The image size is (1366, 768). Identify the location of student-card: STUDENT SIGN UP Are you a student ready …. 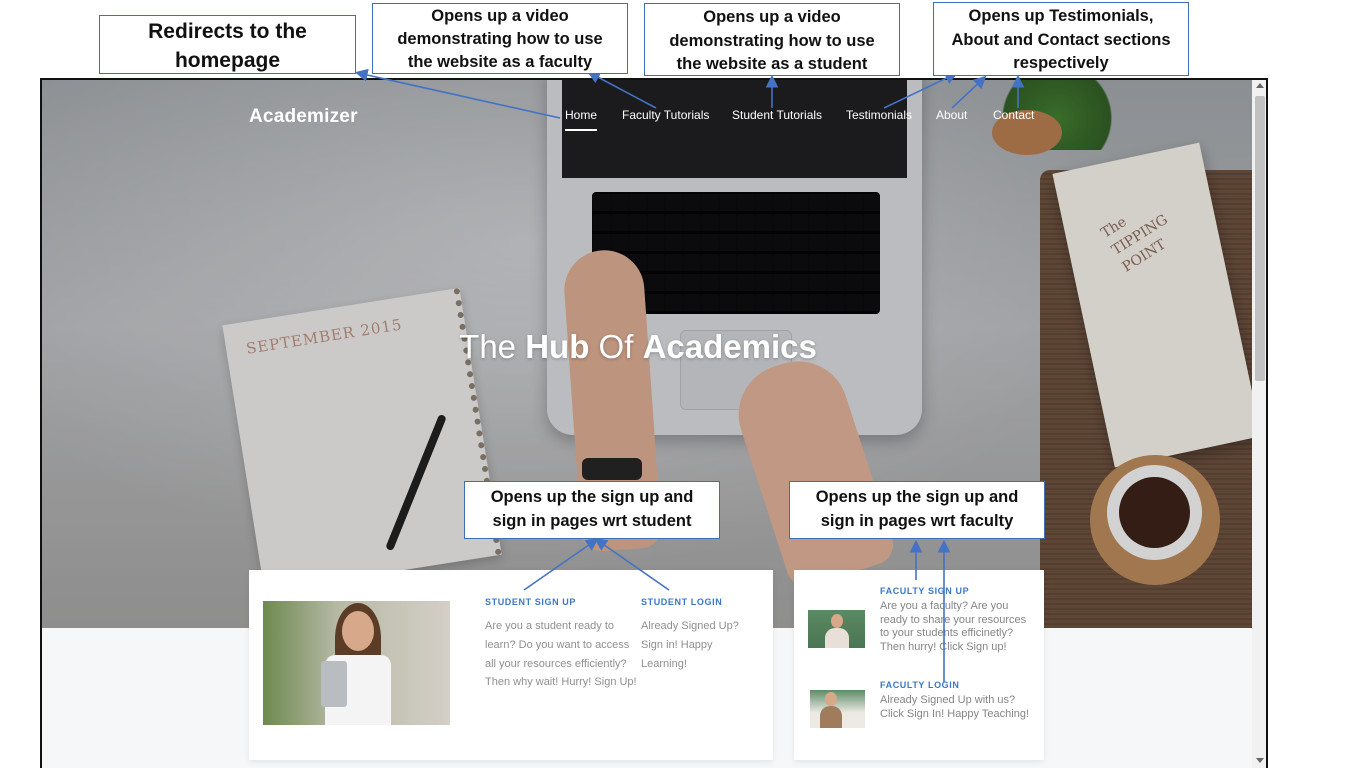
(511, 665).